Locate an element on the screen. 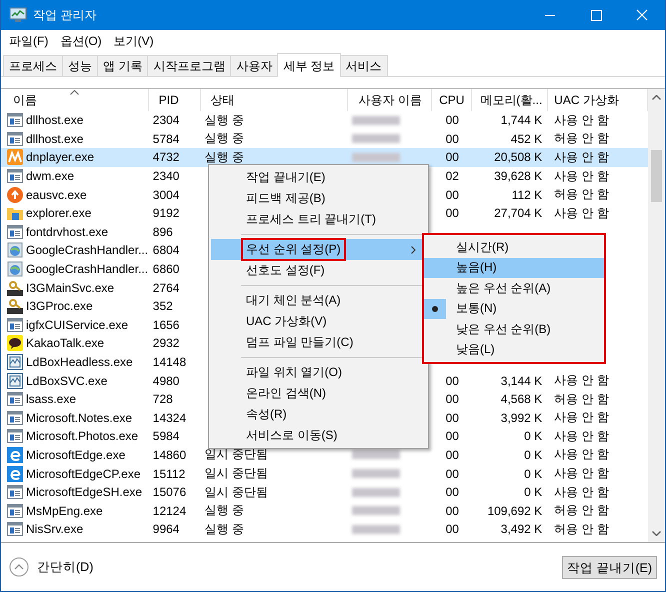 This screenshot has height=592, width=666. menu-item: 파일(F) is located at coordinates (28, 41).